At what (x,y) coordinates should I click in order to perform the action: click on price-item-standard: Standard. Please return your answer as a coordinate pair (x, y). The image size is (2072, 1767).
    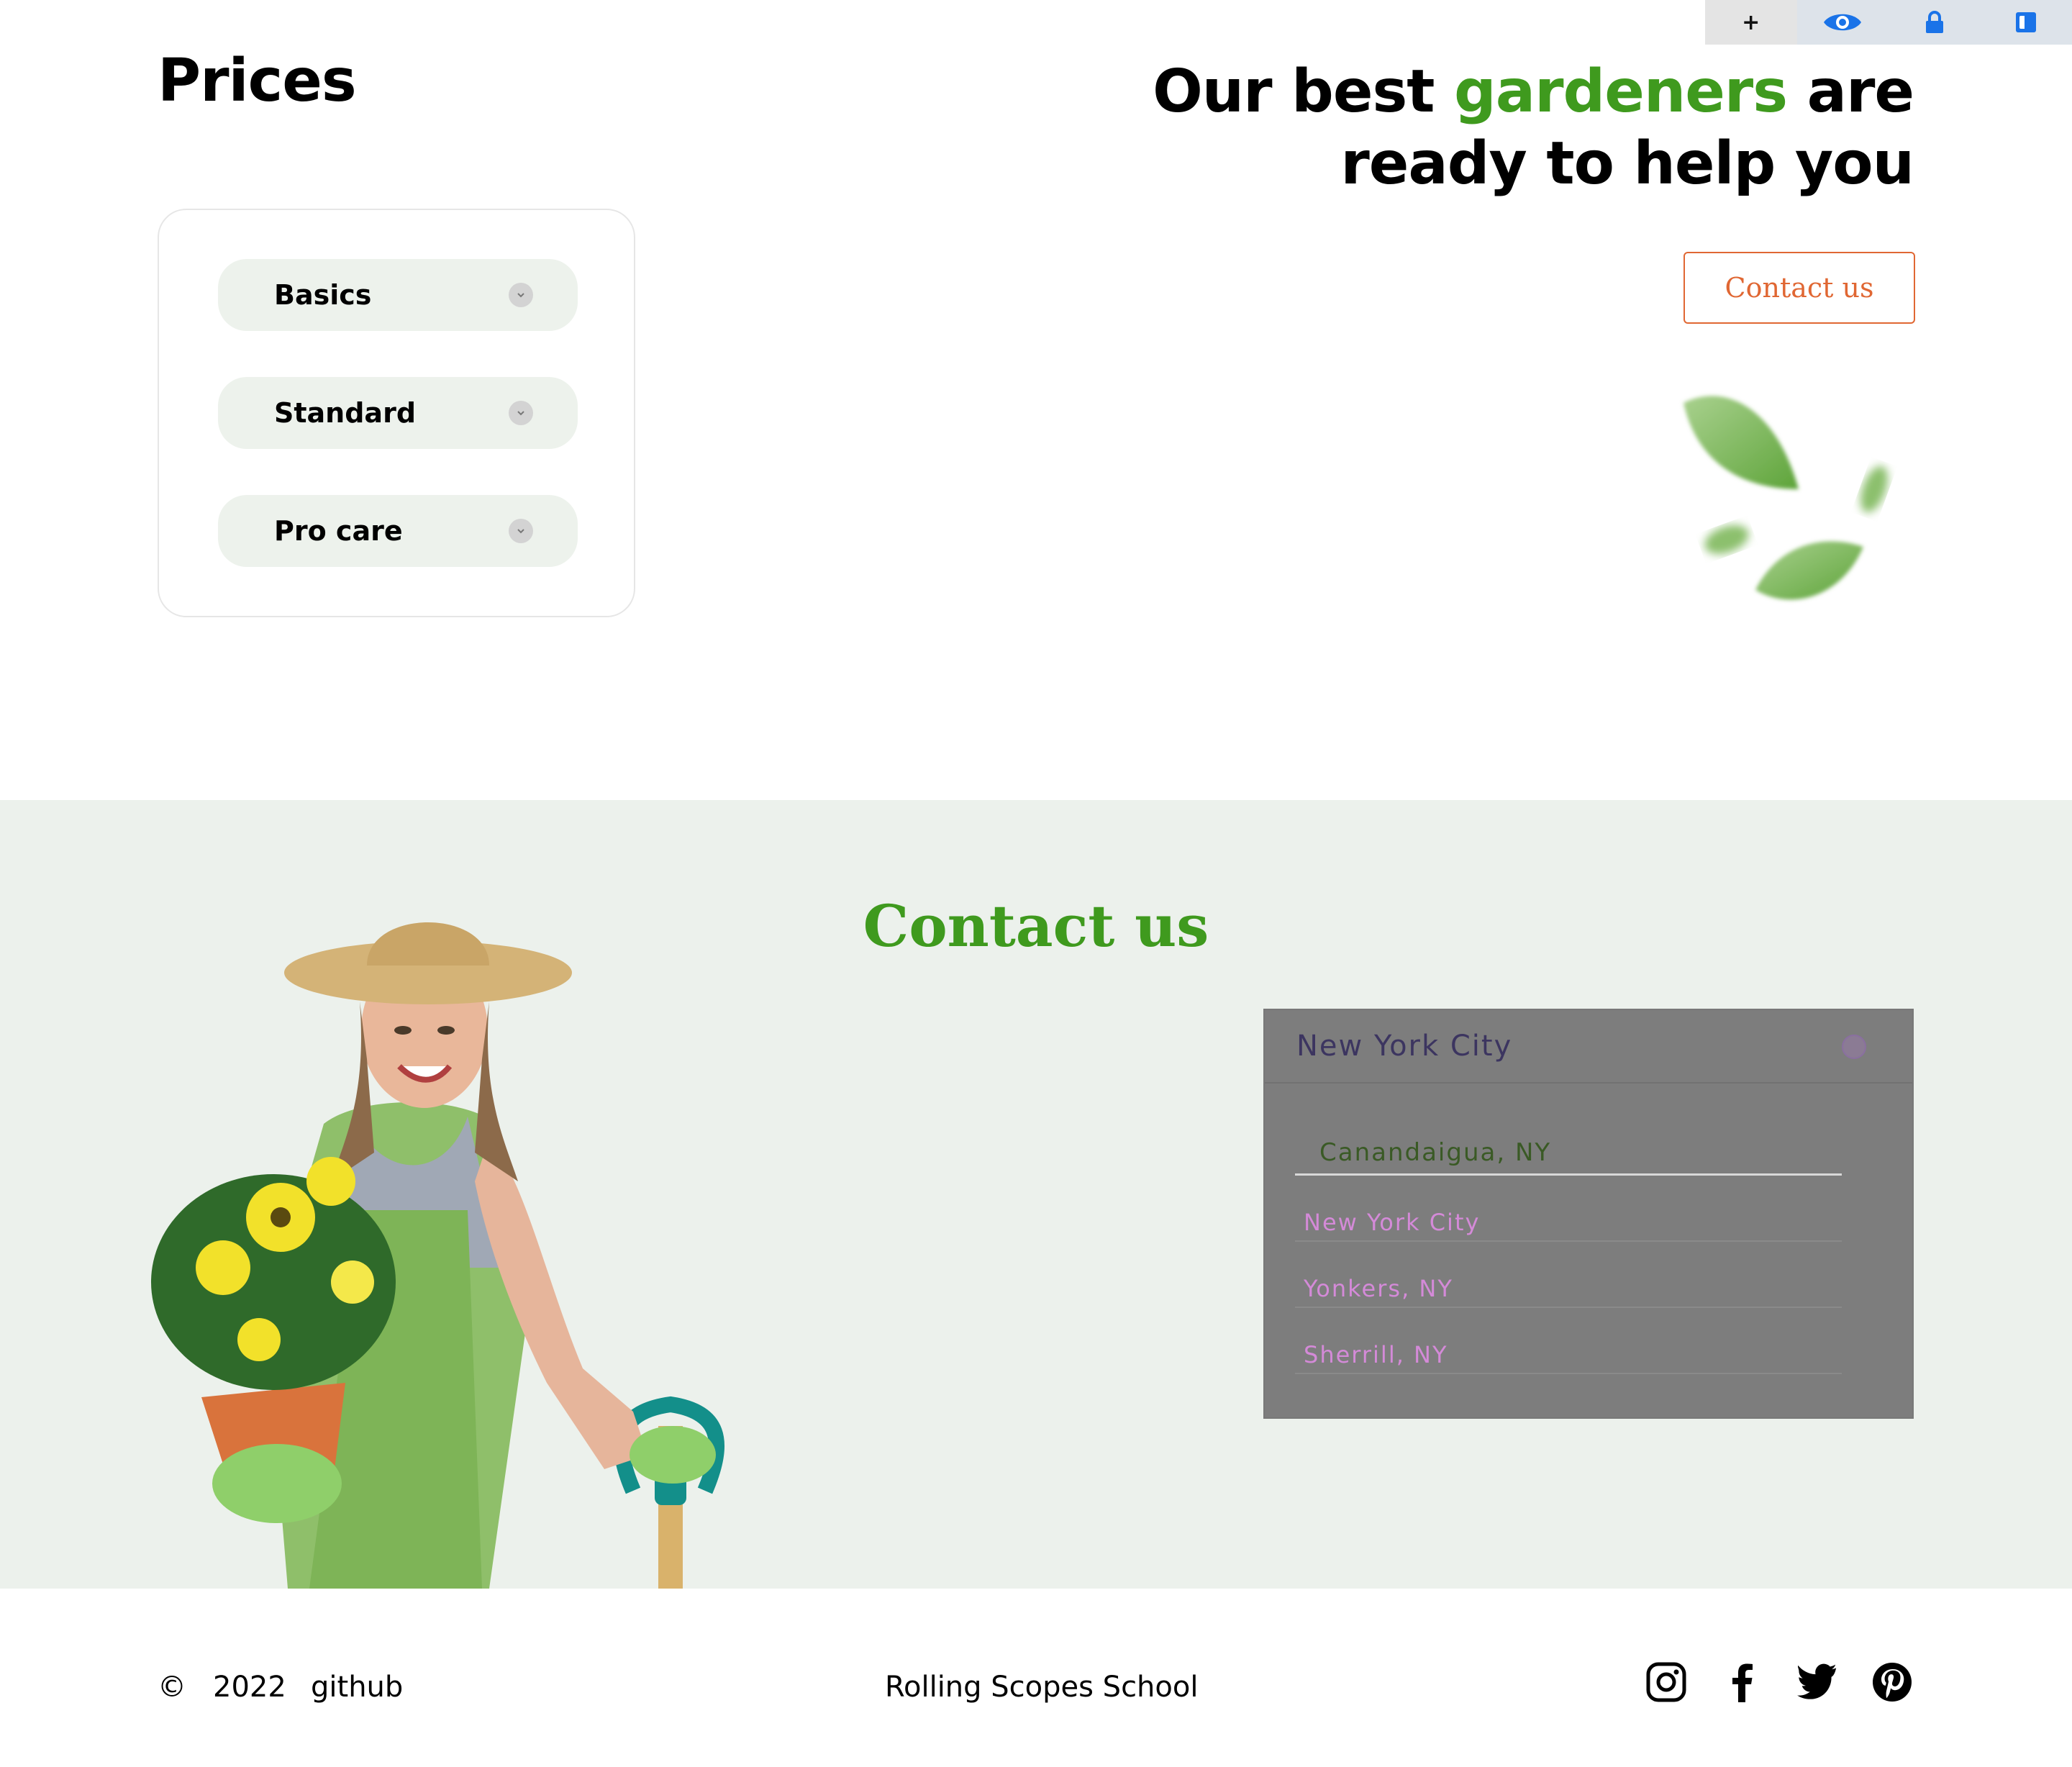
    Looking at the image, I should click on (398, 413).